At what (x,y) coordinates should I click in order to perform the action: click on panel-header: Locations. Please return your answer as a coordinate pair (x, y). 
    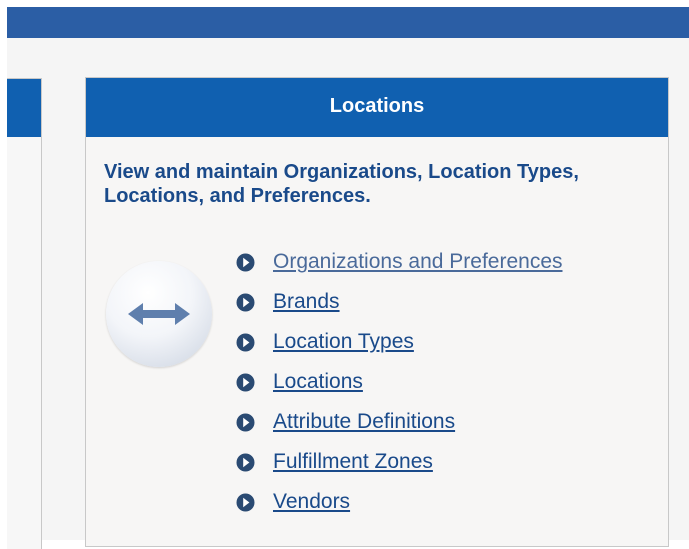
    Looking at the image, I should click on (377, 107).